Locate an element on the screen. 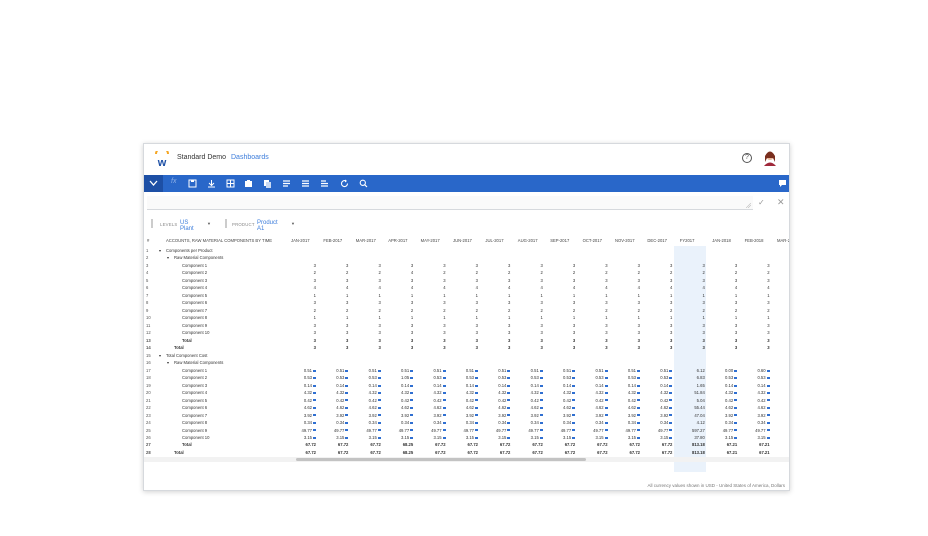  table-row: 3 Component 1 3 3 3 3 3 3 3 3 3 3 3 3 3 3 3 is located at coordinates (466, 265).